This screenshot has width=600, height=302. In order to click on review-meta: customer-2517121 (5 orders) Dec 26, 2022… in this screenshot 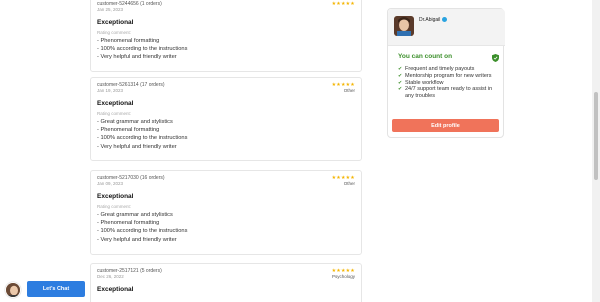, I will do `click(226, 274)`.